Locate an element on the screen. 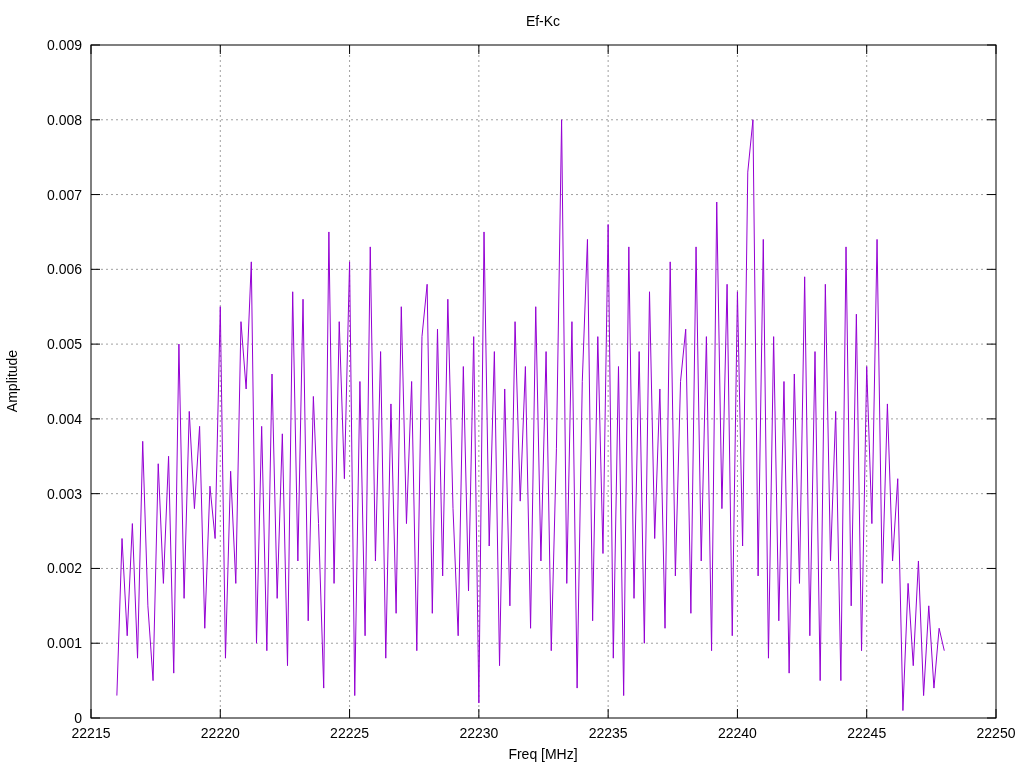  y-tick-label: 0.007 is located at coordinates (64, 194).